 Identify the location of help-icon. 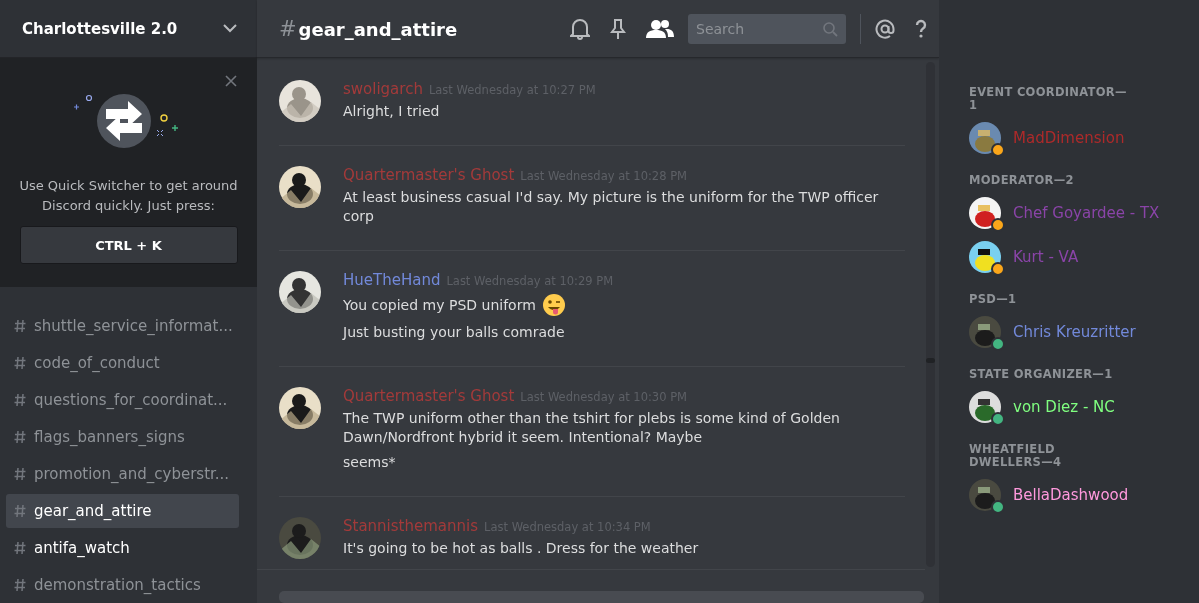
(921, 28).